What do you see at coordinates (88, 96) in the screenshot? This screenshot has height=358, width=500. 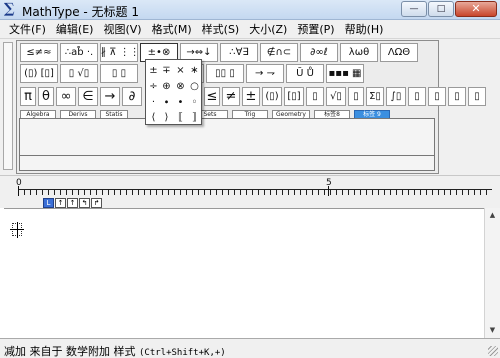 I see `small-bar-item: ∈` at bounding box center [88, 96].